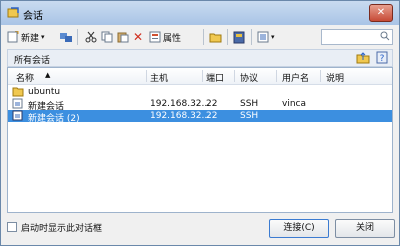  I want to click on properties-label: 属性, so click(172, 38).